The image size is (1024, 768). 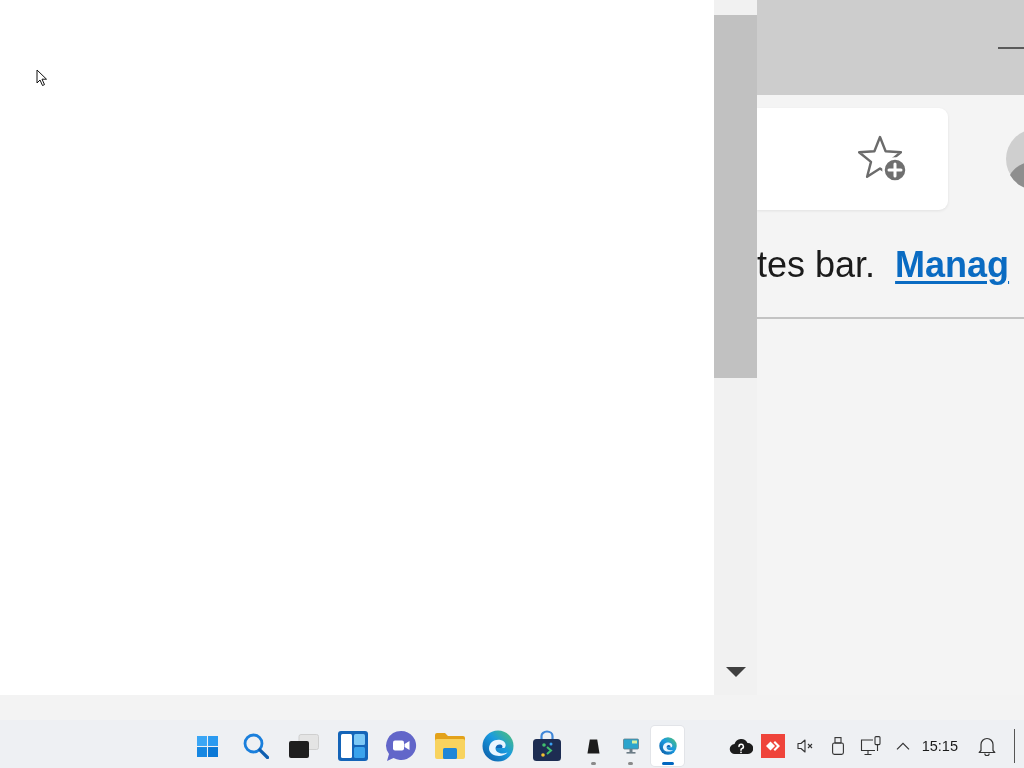 What do you see at coordinates (952, 265) in the screenshot?
I see `manage-favorites-link: Manag` at bounding box center [952, 265].